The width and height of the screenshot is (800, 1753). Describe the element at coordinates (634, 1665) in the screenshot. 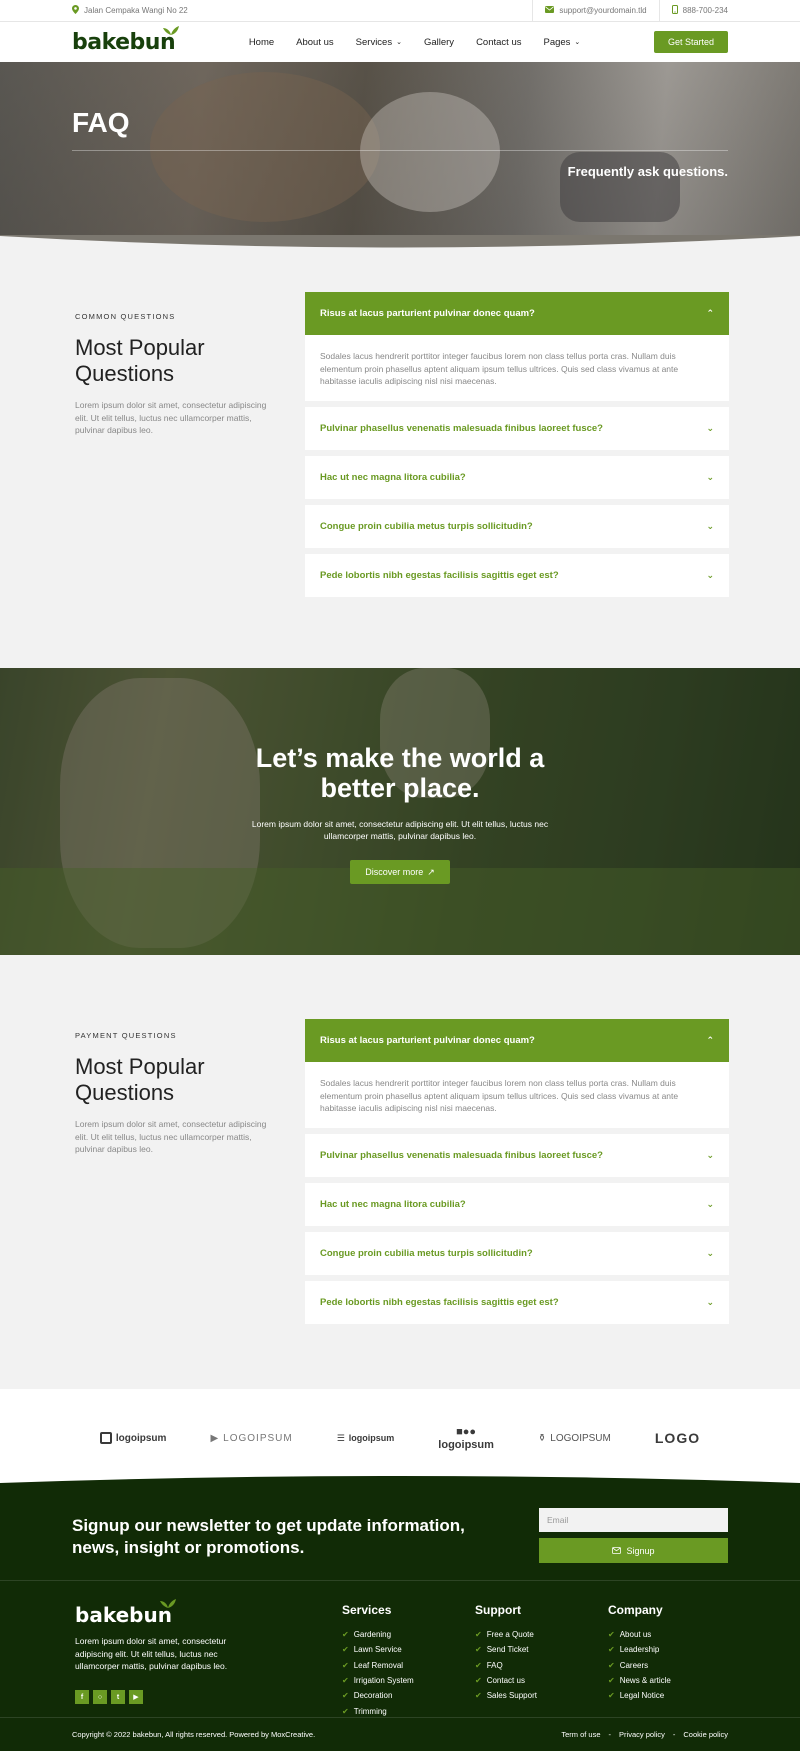

I see `link-label: Careers` at that location.